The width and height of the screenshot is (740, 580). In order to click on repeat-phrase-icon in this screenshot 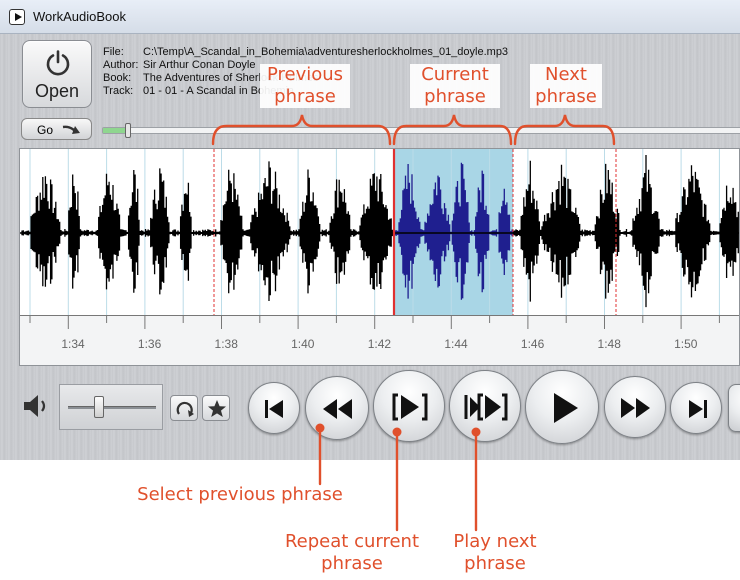, I will do `click(410, 407)`.